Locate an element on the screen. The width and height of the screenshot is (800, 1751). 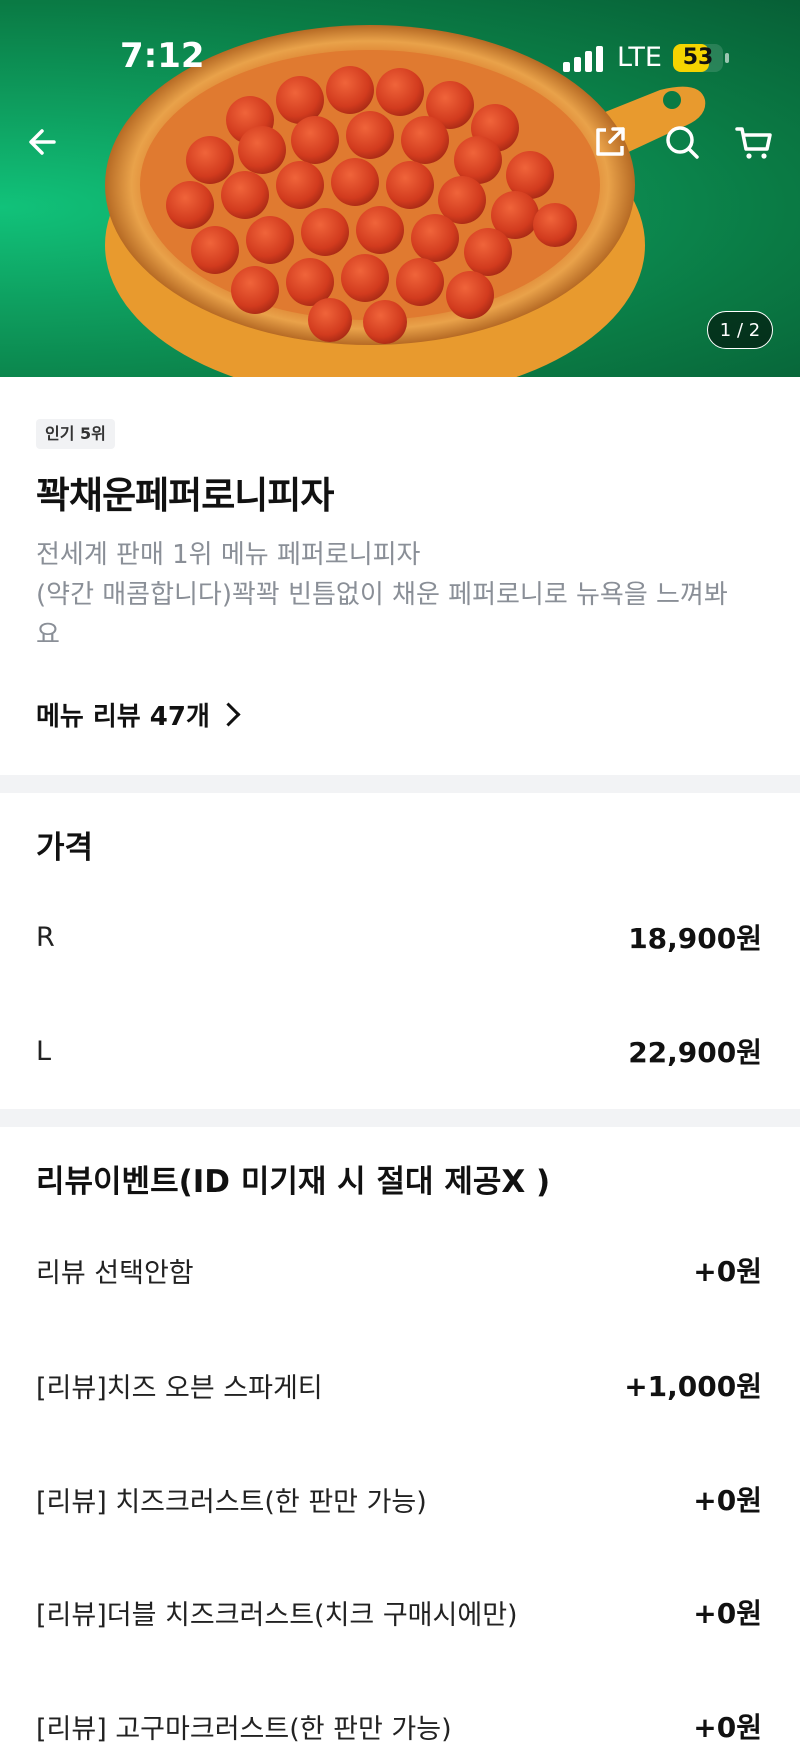
option-price: 22,900원 is located at coordinates (695, 1052).